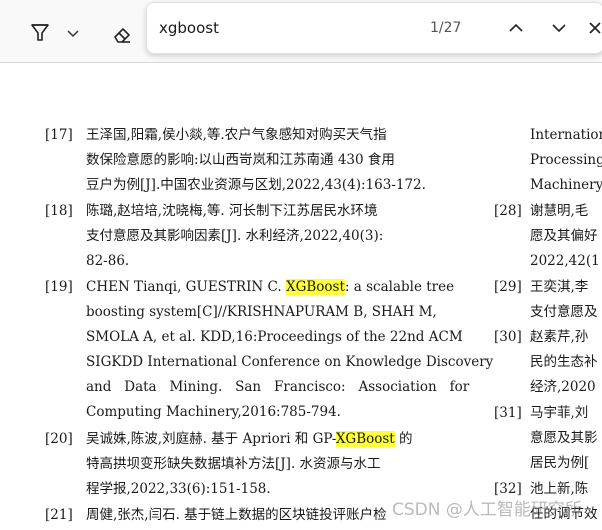  What do you see at coordinates (236, 135) in the screenshot?
I see `reference-line: 王泽国,阳霜,侯小燚,等.农户气象感知对购买天气指` at bounding box center [236, 135].